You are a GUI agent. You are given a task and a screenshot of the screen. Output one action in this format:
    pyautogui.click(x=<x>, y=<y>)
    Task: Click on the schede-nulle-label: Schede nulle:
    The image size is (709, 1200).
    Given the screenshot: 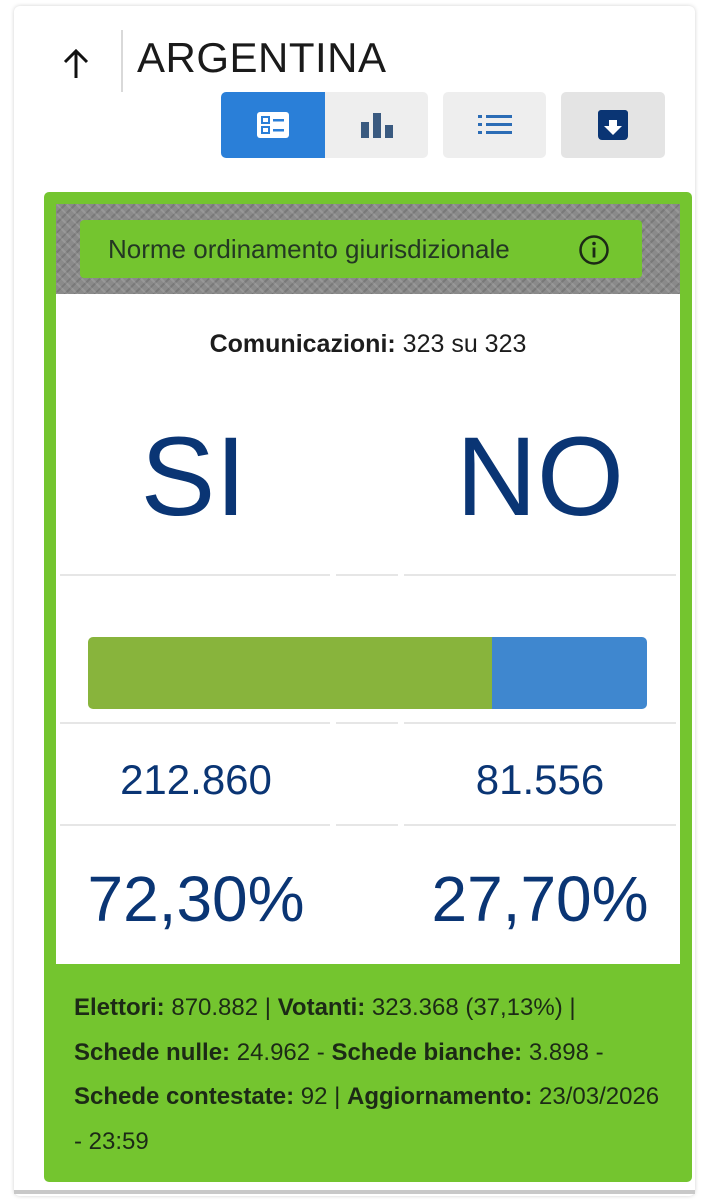 What is the action you would take?
    pyautogui.click(x=152, y=1052)
    